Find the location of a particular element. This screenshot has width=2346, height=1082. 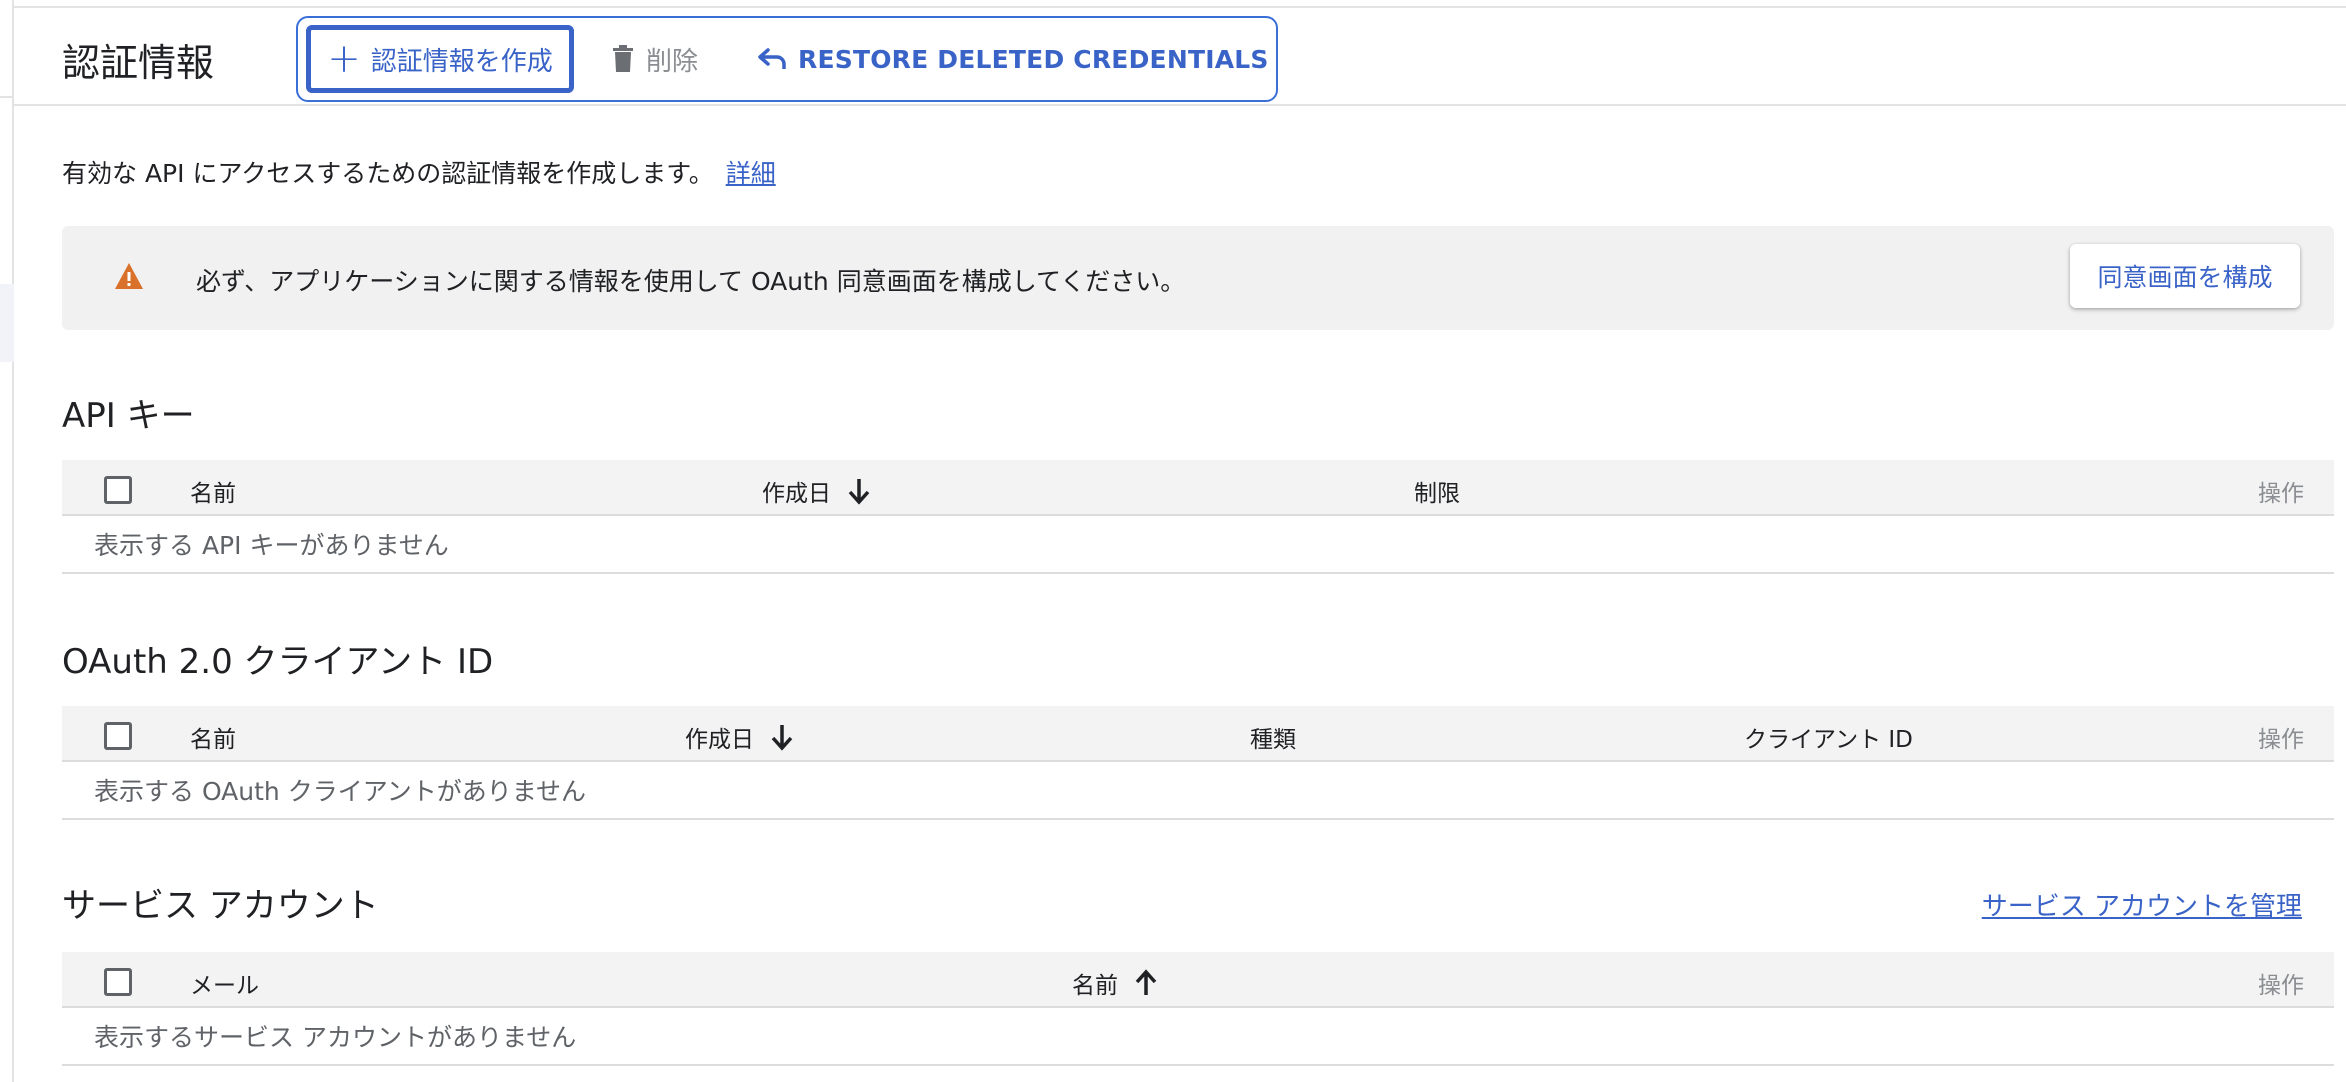

delete-label: 削除 is located at coordinates (672, 61).